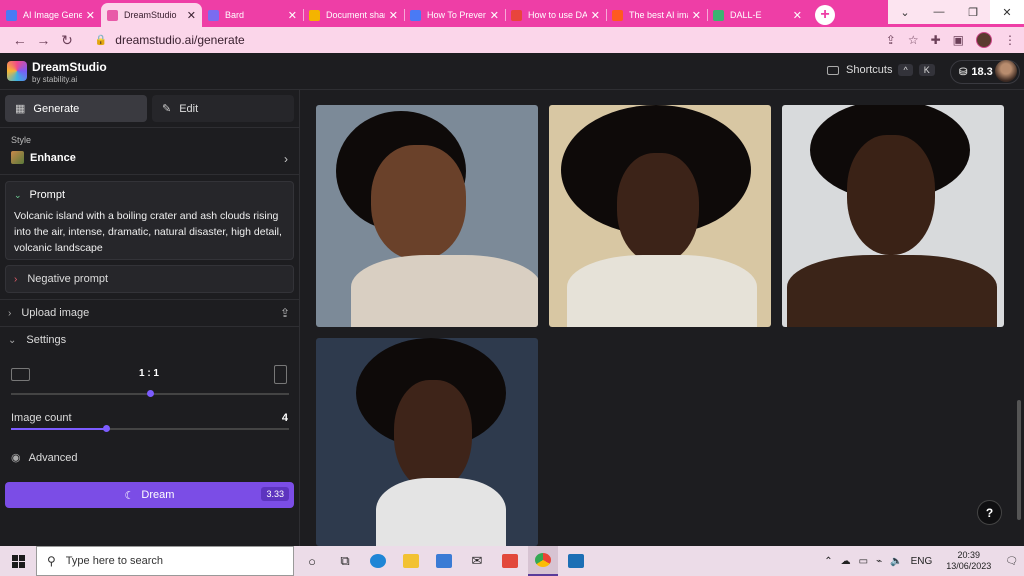  What do you see at coordinates (150, 312) in the screenshot?
I see `upload-image-row: › Upload image ⇪` at bounding box center [150, 312].